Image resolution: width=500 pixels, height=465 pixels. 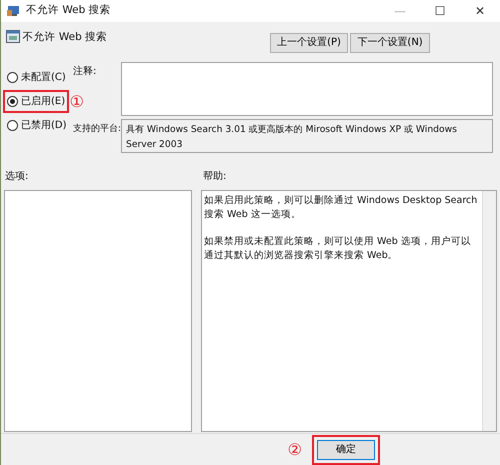 What do you see at coordinates (307, 89) in the screenshot?
I see `comment-field` at bounding box center [307, 89].